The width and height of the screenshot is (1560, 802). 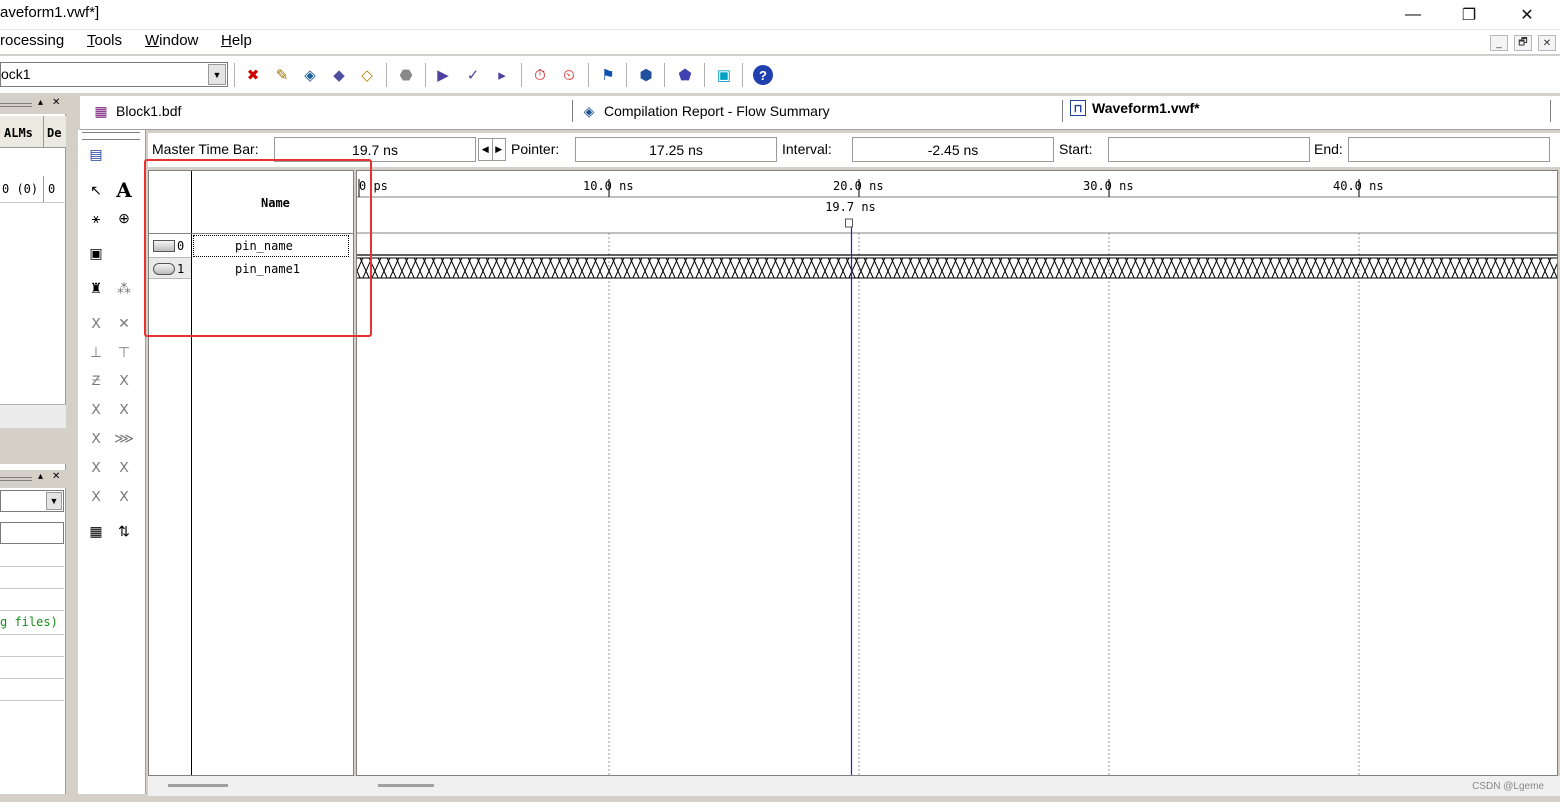 I want to click on selection-tool-icon: ↖, so click(x=96, y=190).